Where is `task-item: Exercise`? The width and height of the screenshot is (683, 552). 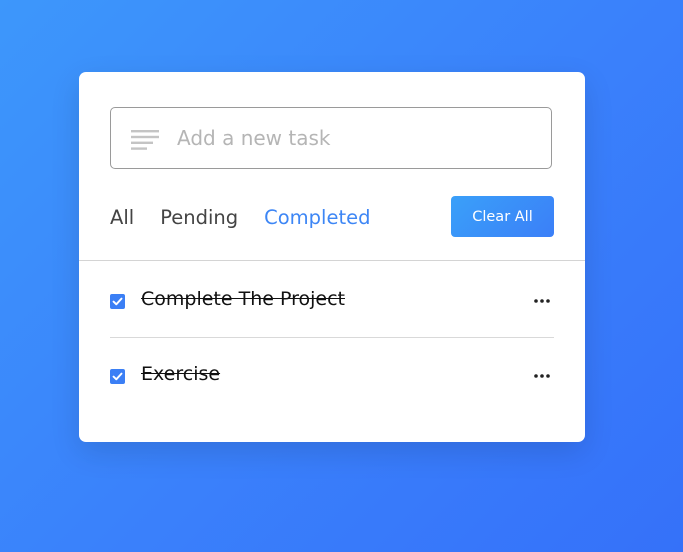 task-item: Exercise is located at coordinates (332, 376).